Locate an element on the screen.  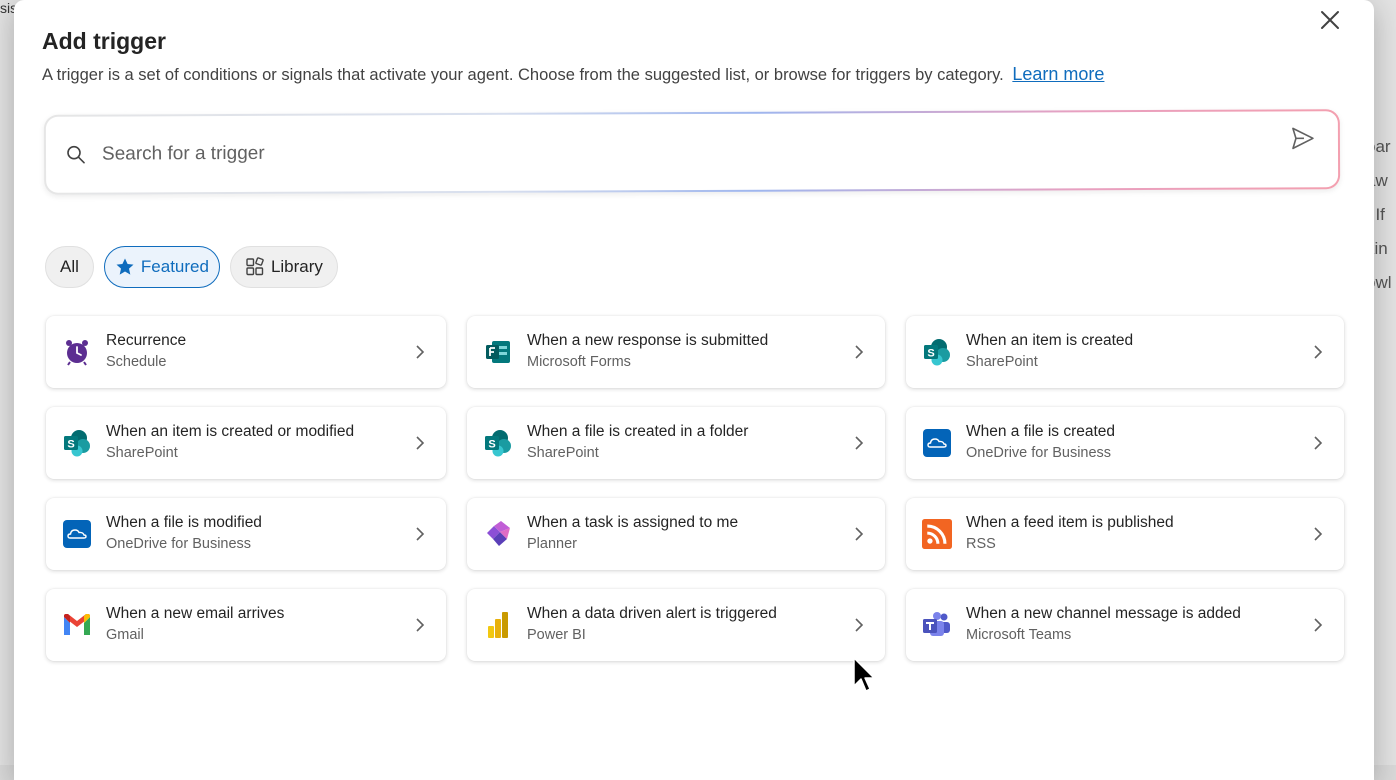
send-button is located at coordinates (1303, 138).